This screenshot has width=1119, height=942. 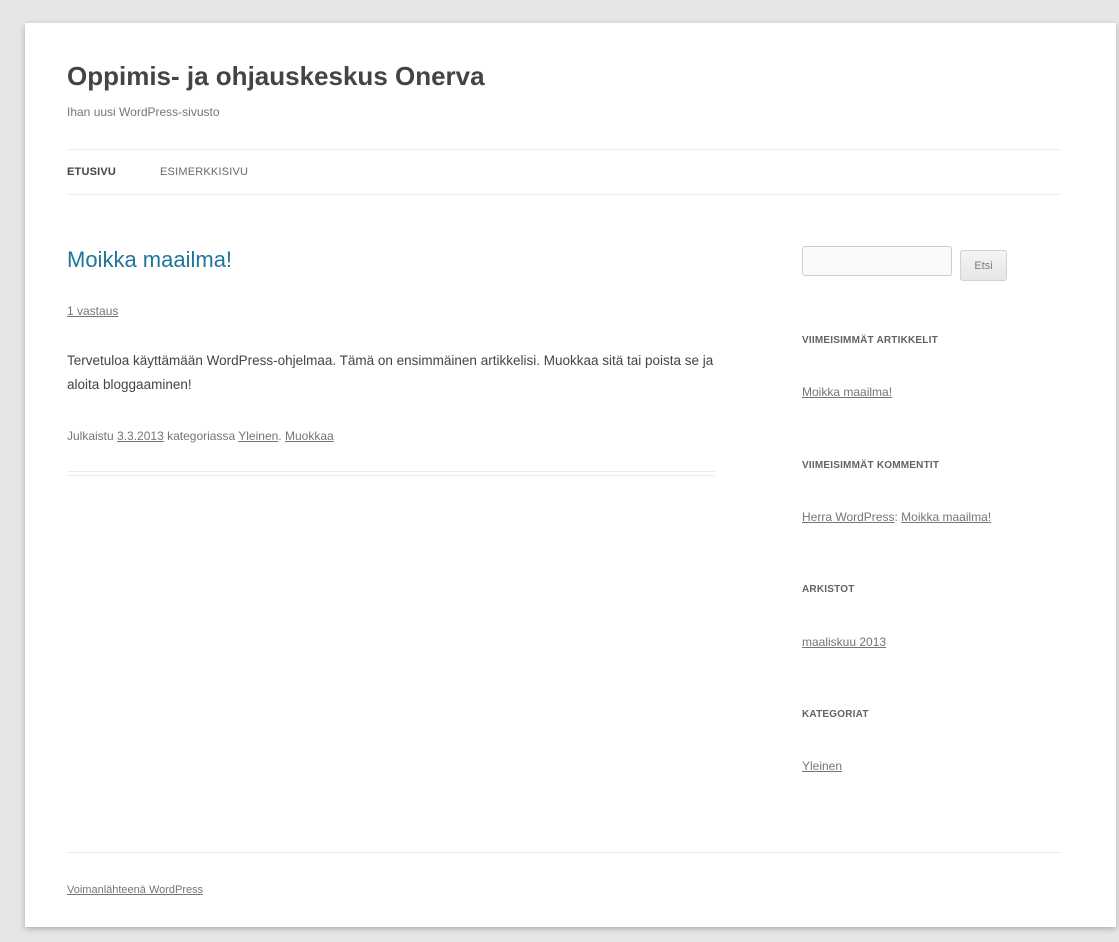 I want to click on meta-category-label: kategoriassa, so click(x=201, y=436).